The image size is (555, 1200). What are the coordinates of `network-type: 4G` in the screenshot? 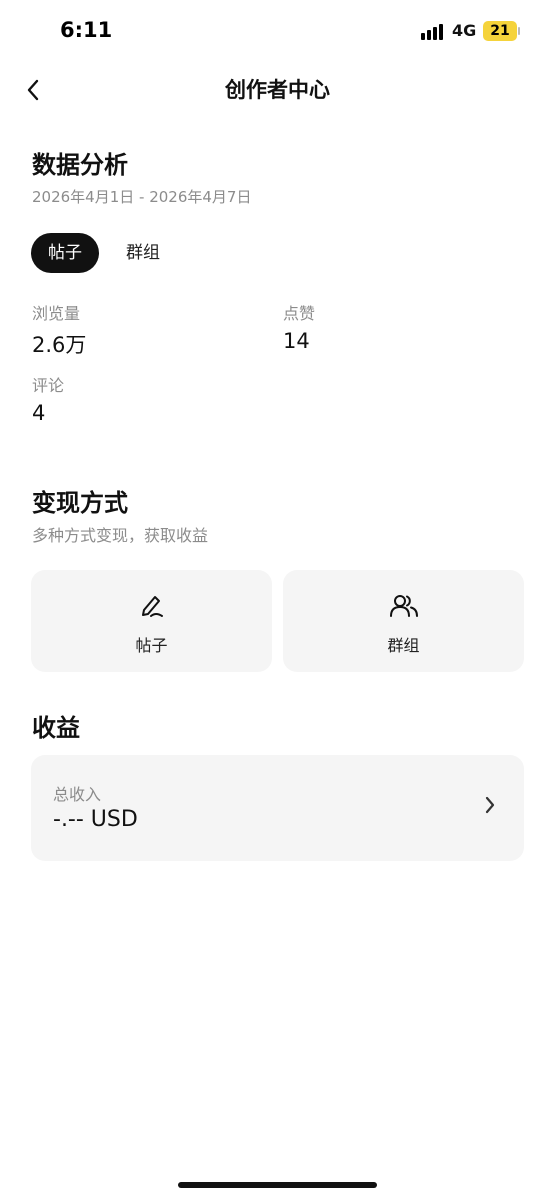 It's located at (464, 30).